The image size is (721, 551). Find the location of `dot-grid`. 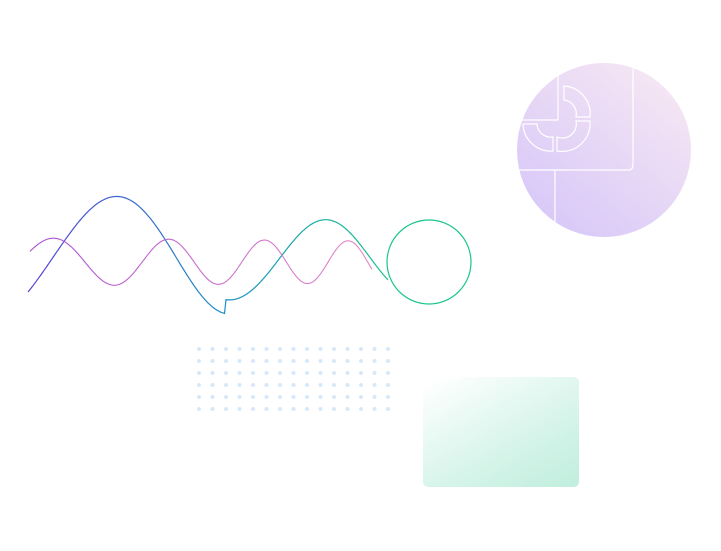

dot-grid is located at coordinates (293, 379).